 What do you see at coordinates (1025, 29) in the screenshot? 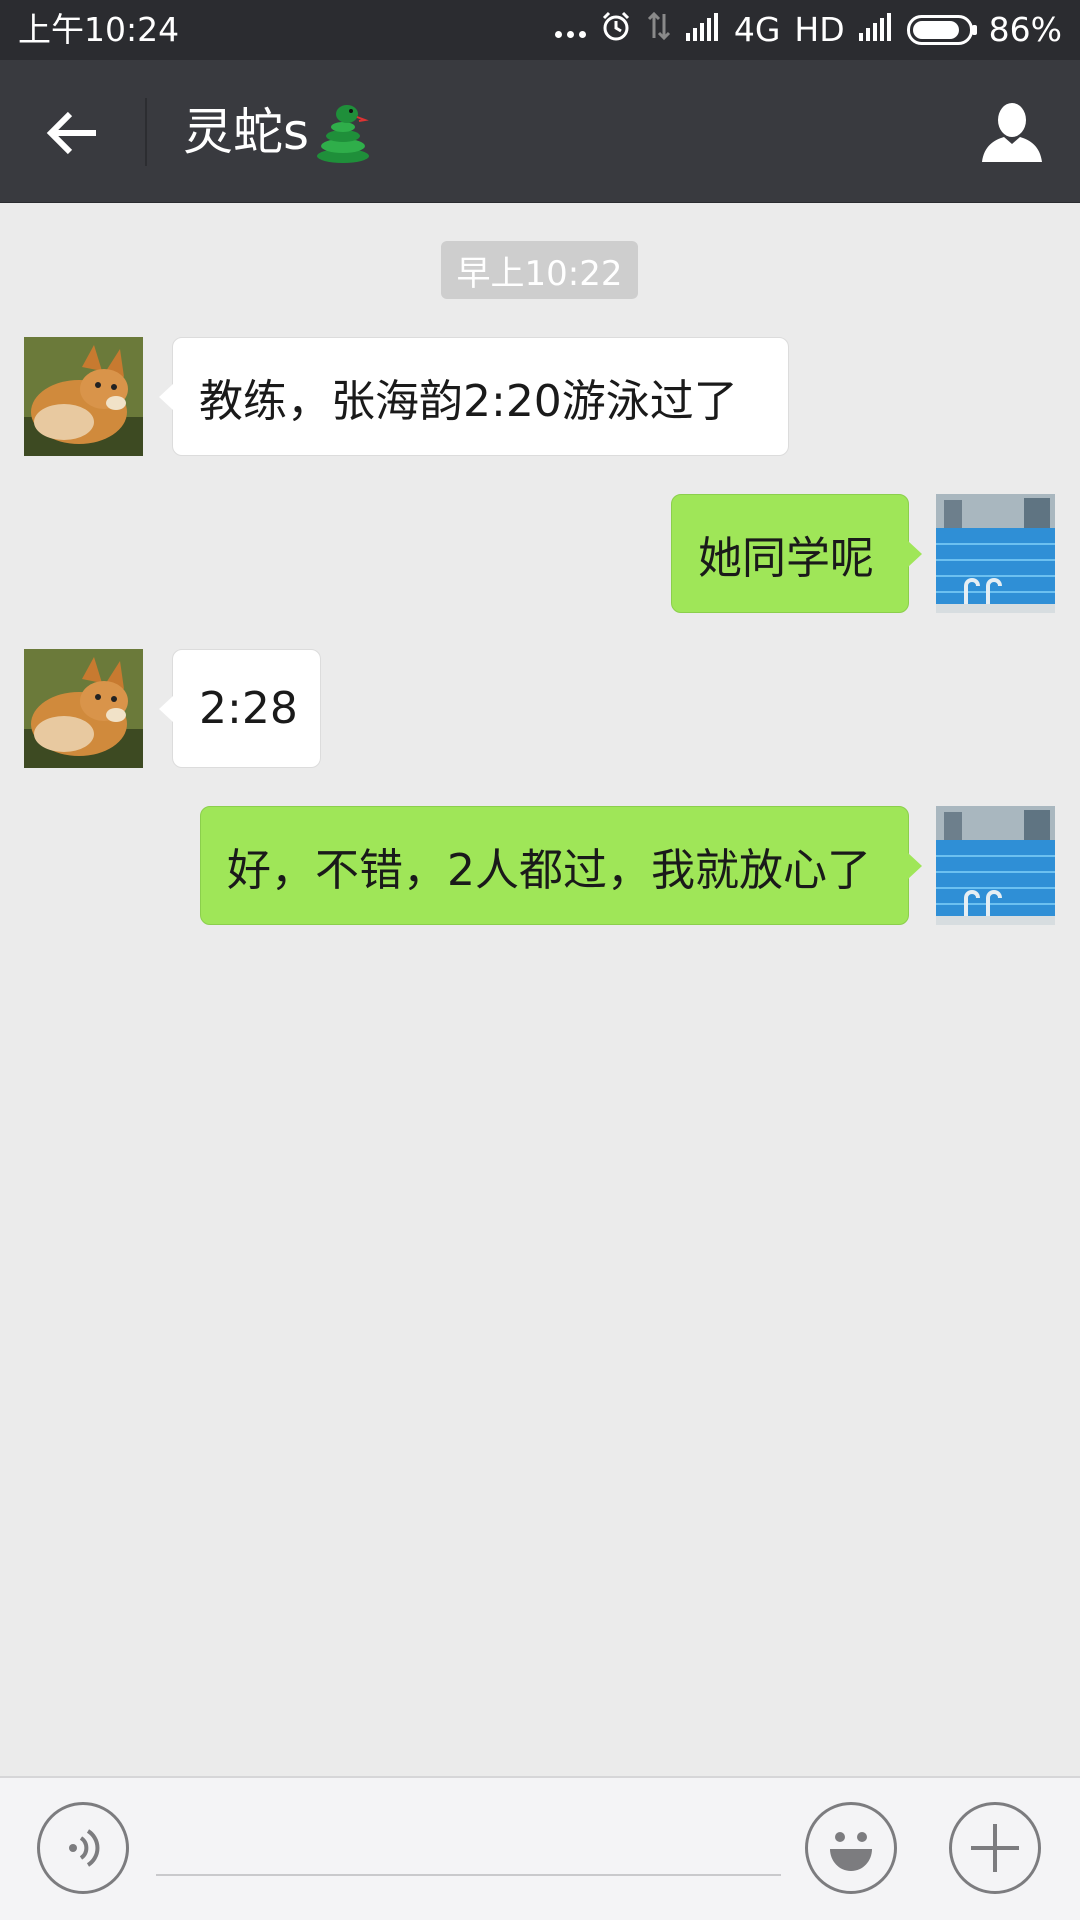
I see `battery-percent: 86%` at bounding box center [1025, 29].